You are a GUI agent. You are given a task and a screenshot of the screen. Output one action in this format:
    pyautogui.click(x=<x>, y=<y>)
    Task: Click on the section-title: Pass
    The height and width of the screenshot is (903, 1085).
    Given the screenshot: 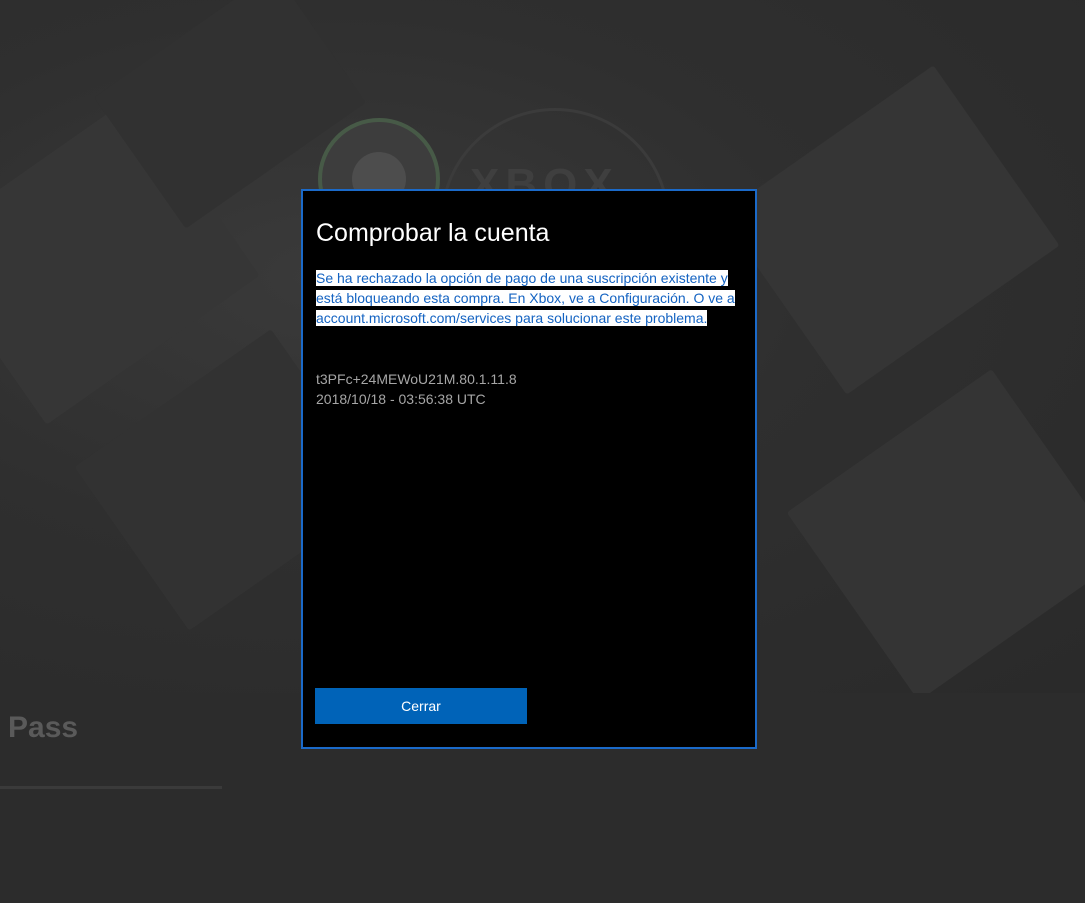 What is the action you would take?
    pyautogui.click(x=43, y=727)
    